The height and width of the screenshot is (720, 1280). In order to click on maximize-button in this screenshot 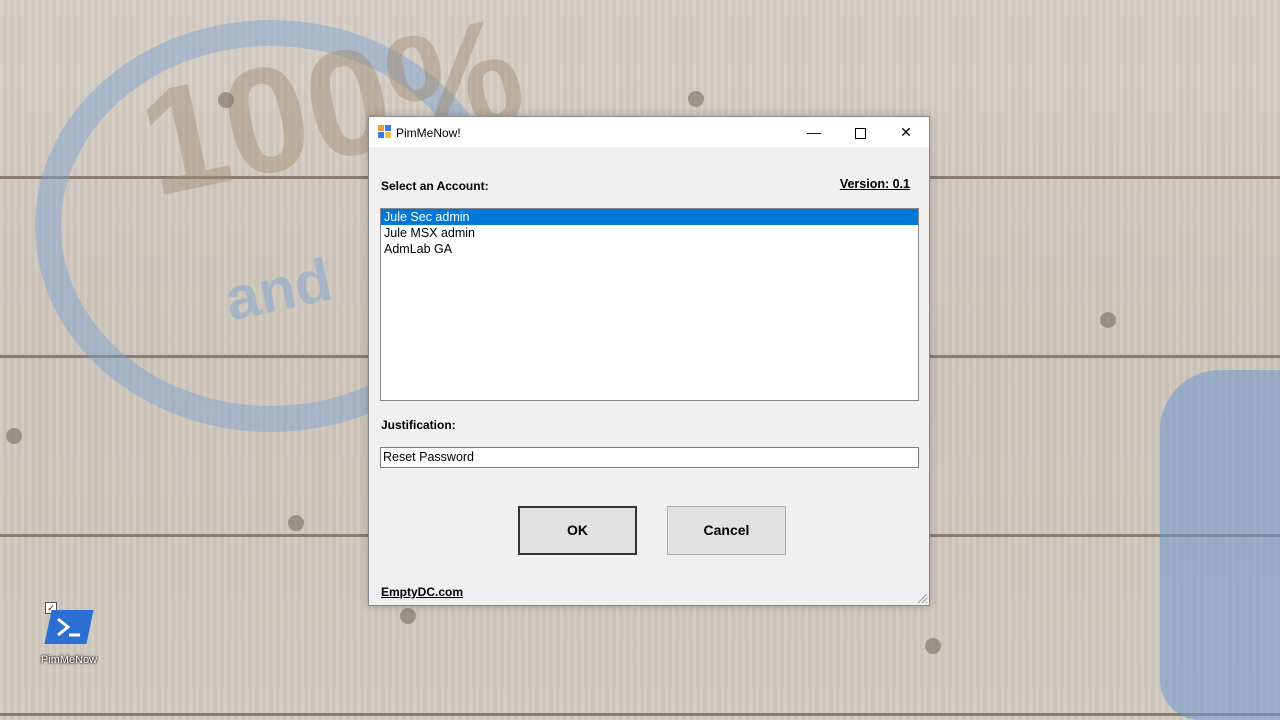, I will do `click(860, 132)`.